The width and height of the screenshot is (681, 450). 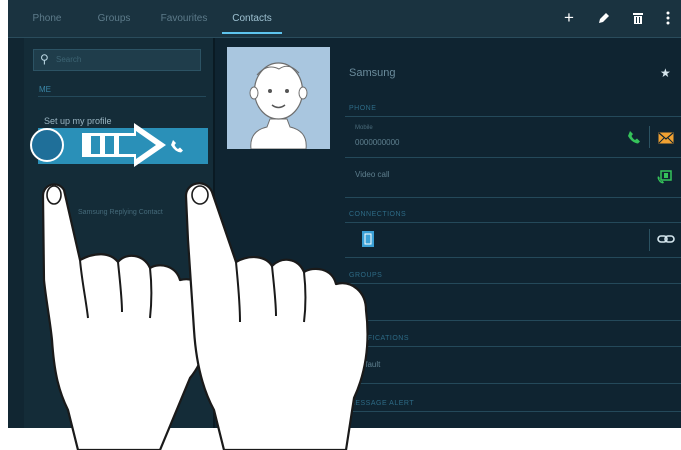 What do you see at coordinates (666, 239) in the screenshot?
I see `link-icon` at bounding box center [666, 239].